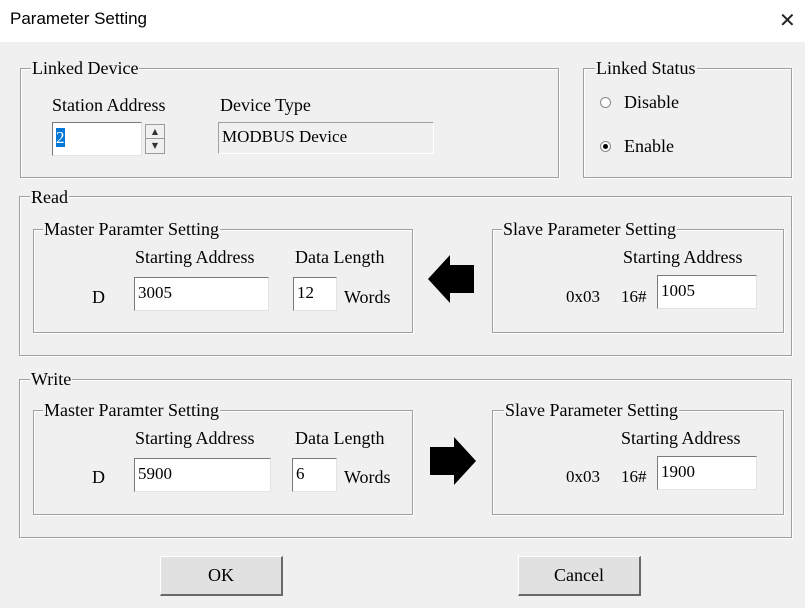  Describe the element at coordinates (651, 102) in the screenshot. I see `radio-disable-label: Disable` at that location.